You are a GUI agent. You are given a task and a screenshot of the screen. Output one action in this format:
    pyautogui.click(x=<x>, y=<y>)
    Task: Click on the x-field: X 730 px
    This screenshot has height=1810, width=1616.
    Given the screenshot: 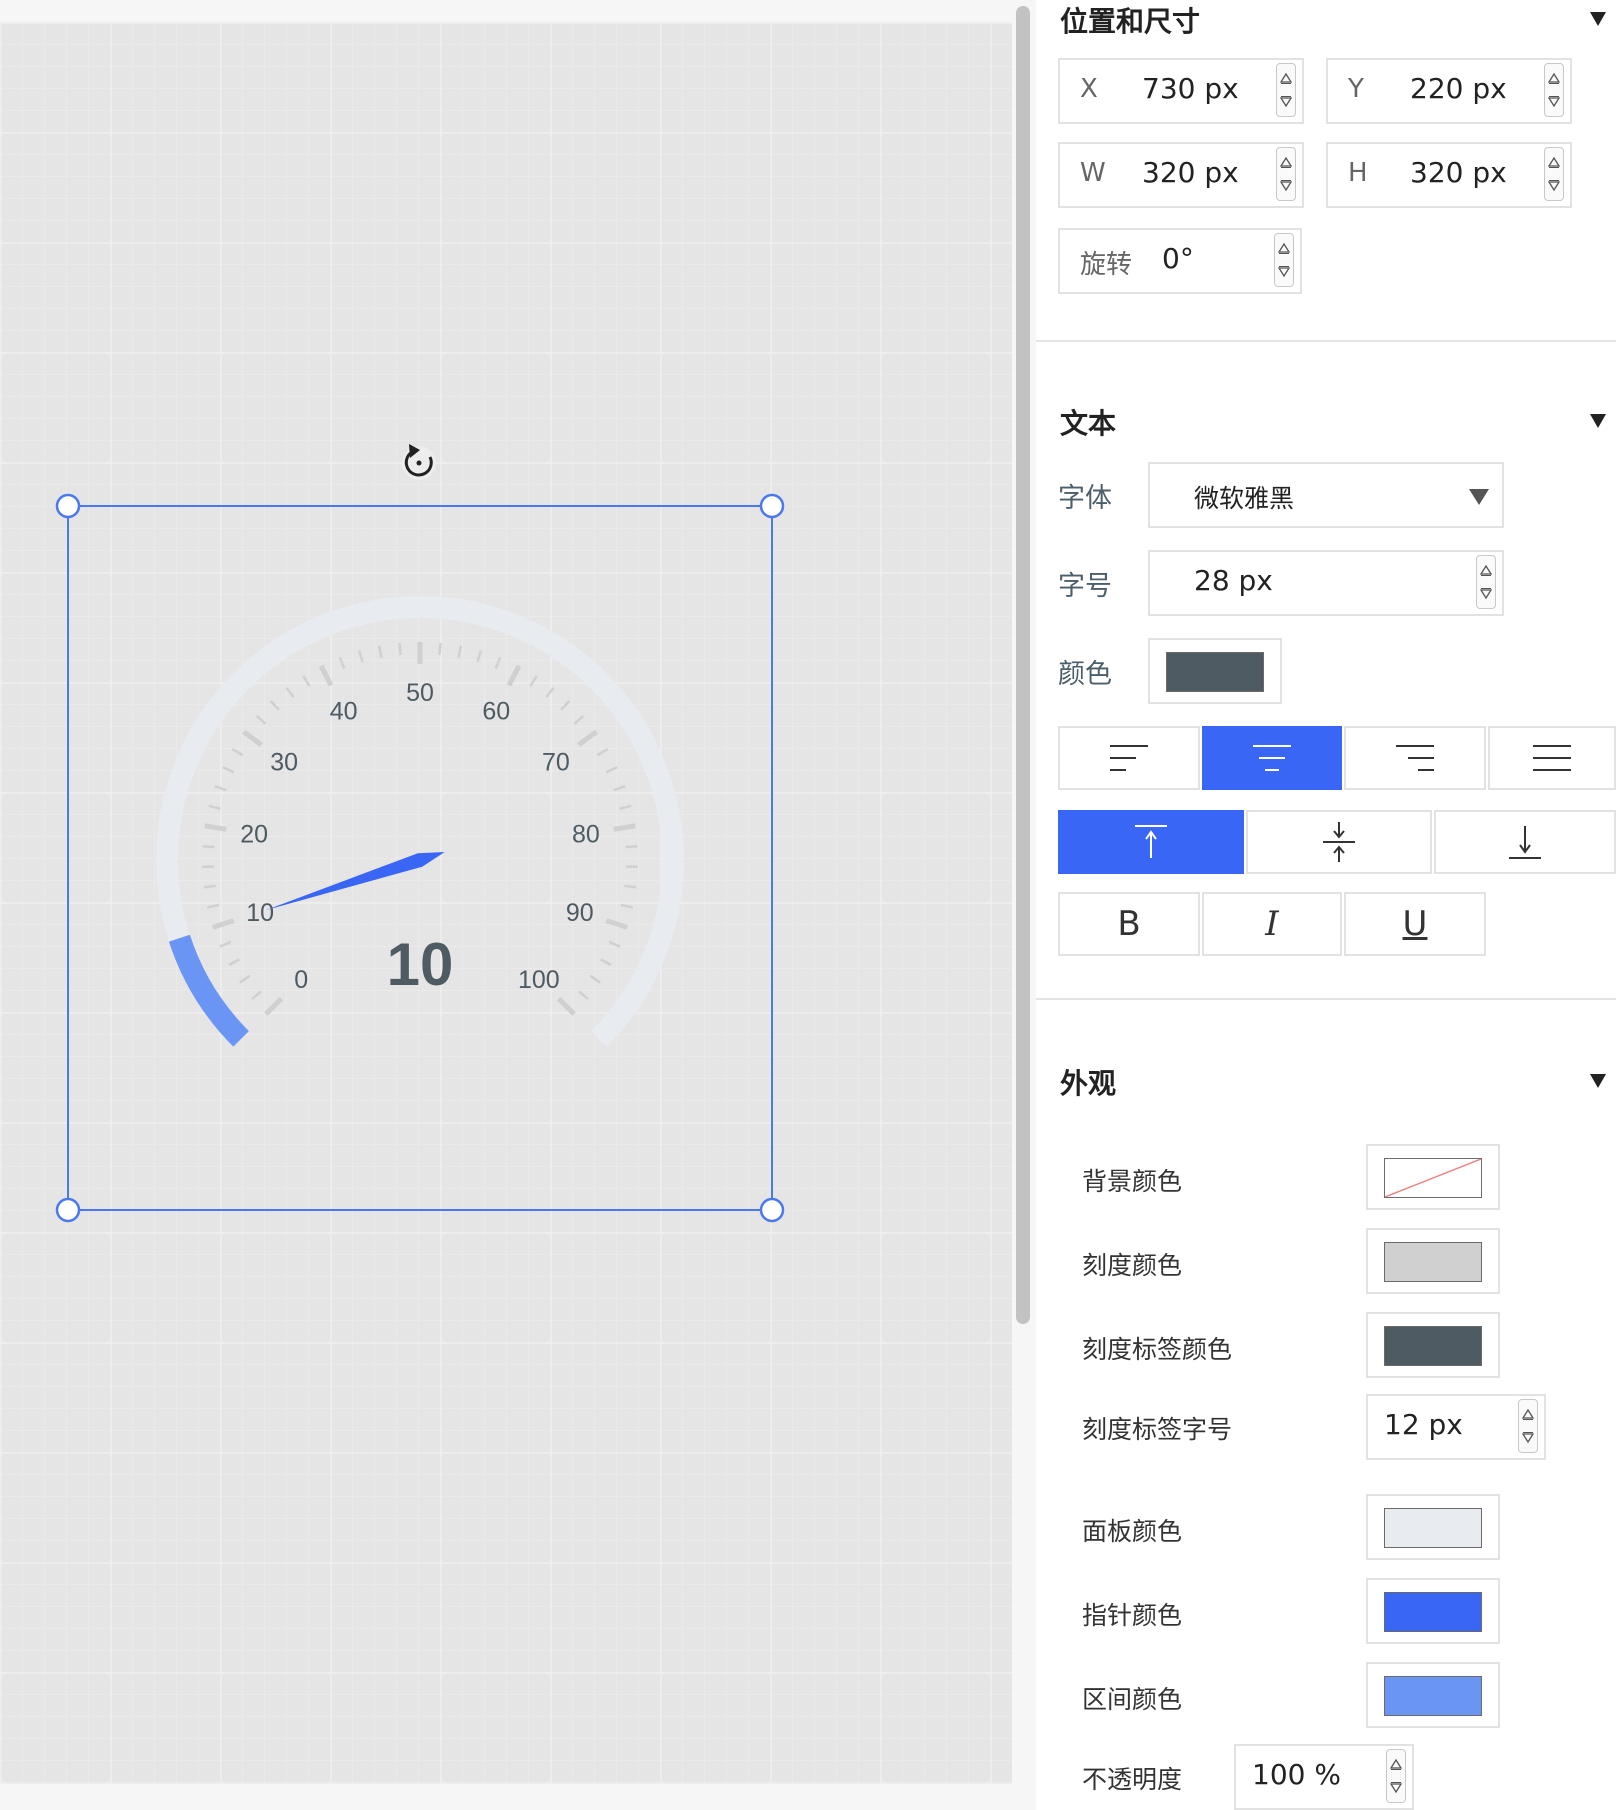 What is the action you would take?
    pyautogui.click(x=1181, y=91)
    